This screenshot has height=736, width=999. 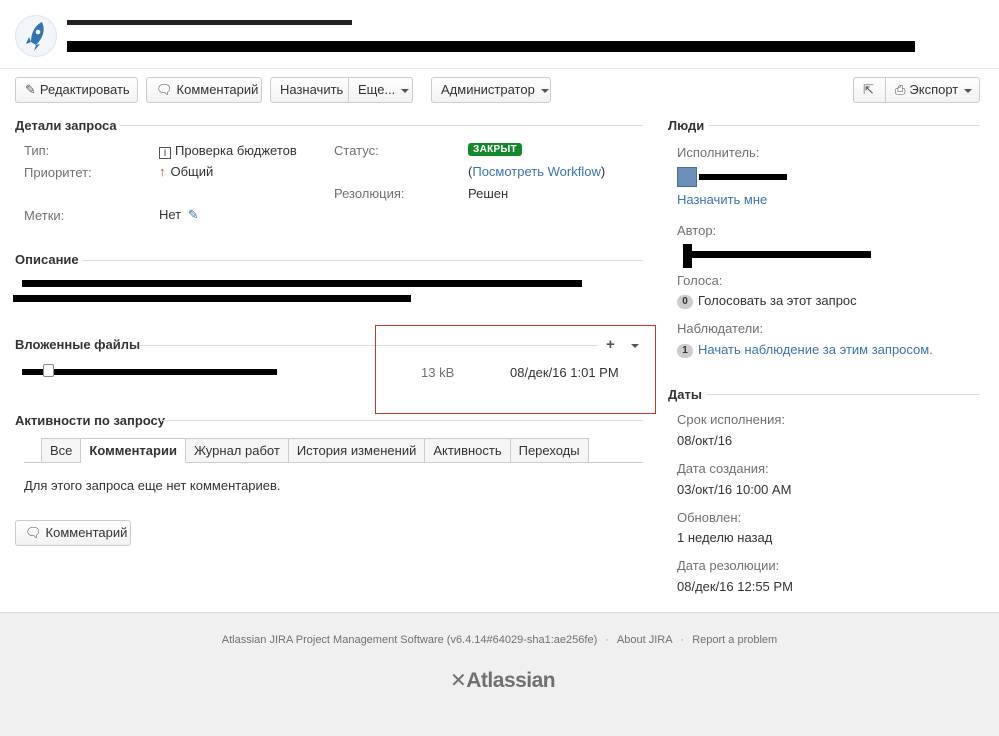 What do you see at coordinates (162, 171) in the screenshot?
I see `arrow-up-icon: ↑` at bounding box center [162, 171].